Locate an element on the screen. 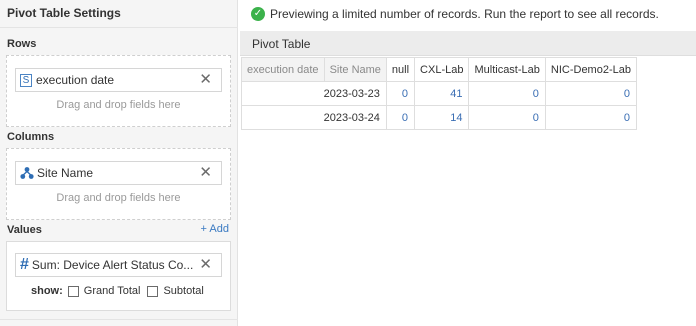 This screenshot has height=326, width=696. pivot-table-header: Pivot Table is located at coordinates (468, 43).